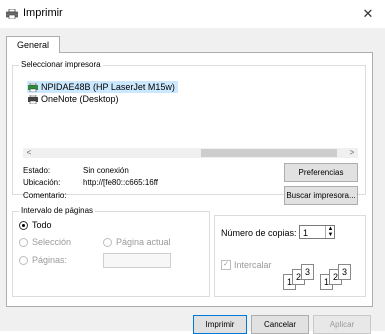 This screenshot has height=334, width=385. I want to click on printer-item-npidae48b: NPIDAE48B (HP LaserJet M15w), so click(102, 87).